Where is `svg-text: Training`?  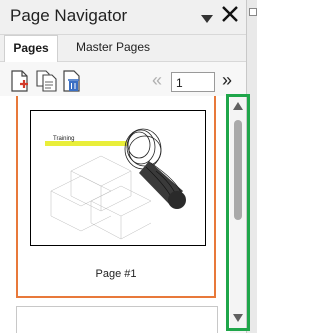 svg-text: Training is located at coordinates (63, 139).